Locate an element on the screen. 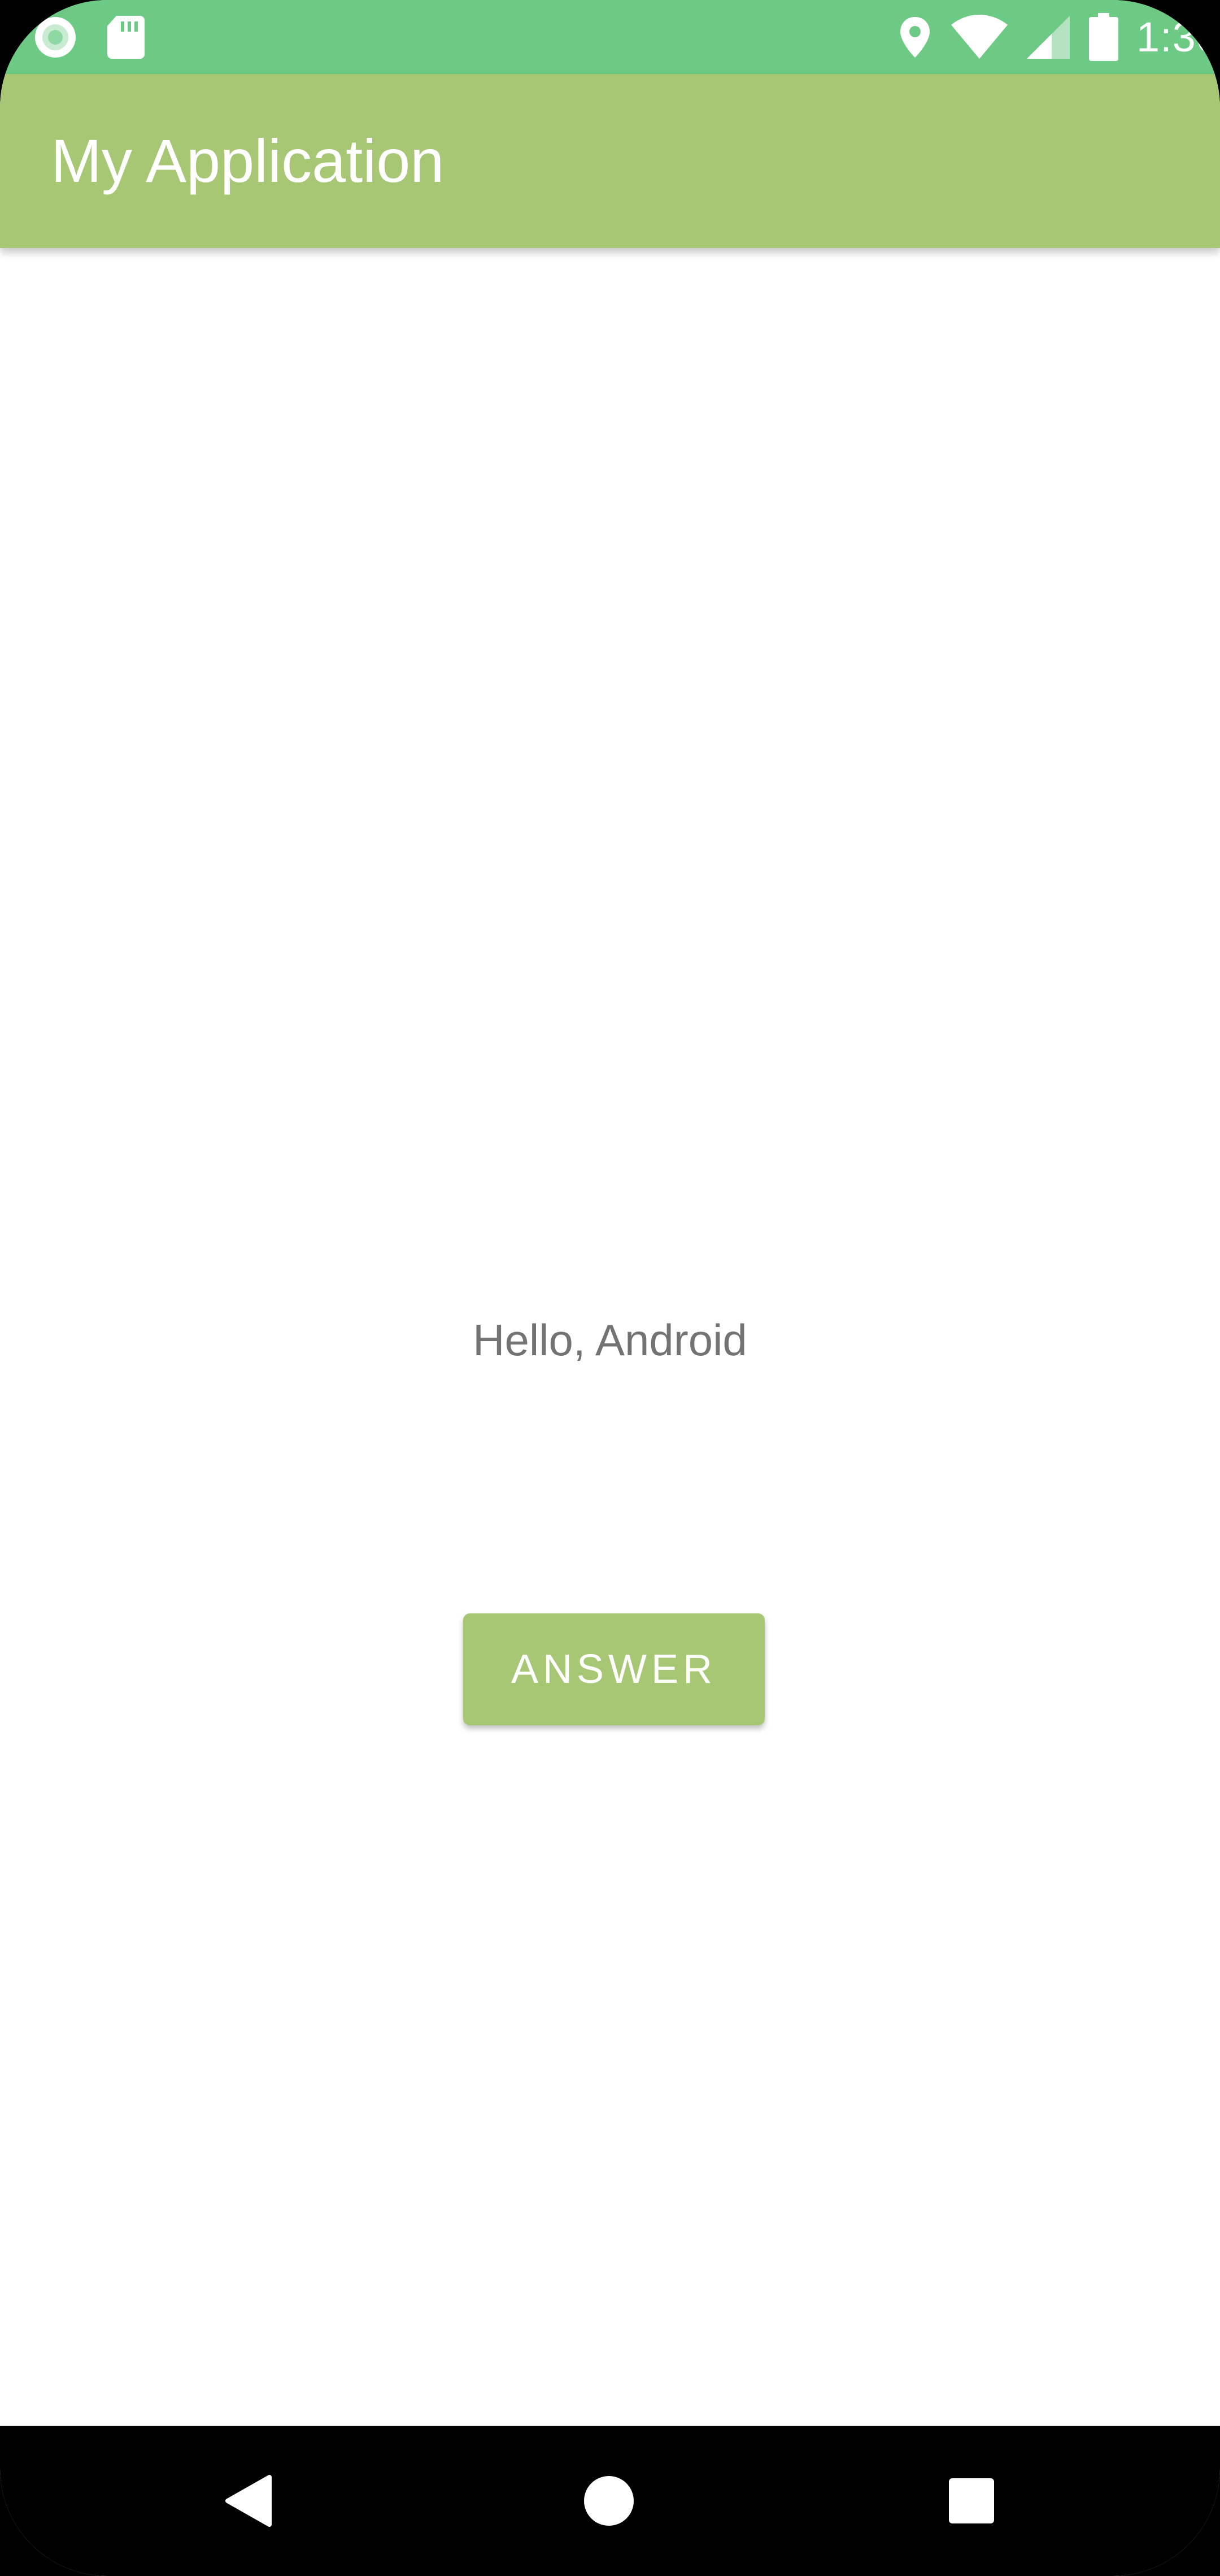  app-bar: My Application is located at coordinates (610, 161).